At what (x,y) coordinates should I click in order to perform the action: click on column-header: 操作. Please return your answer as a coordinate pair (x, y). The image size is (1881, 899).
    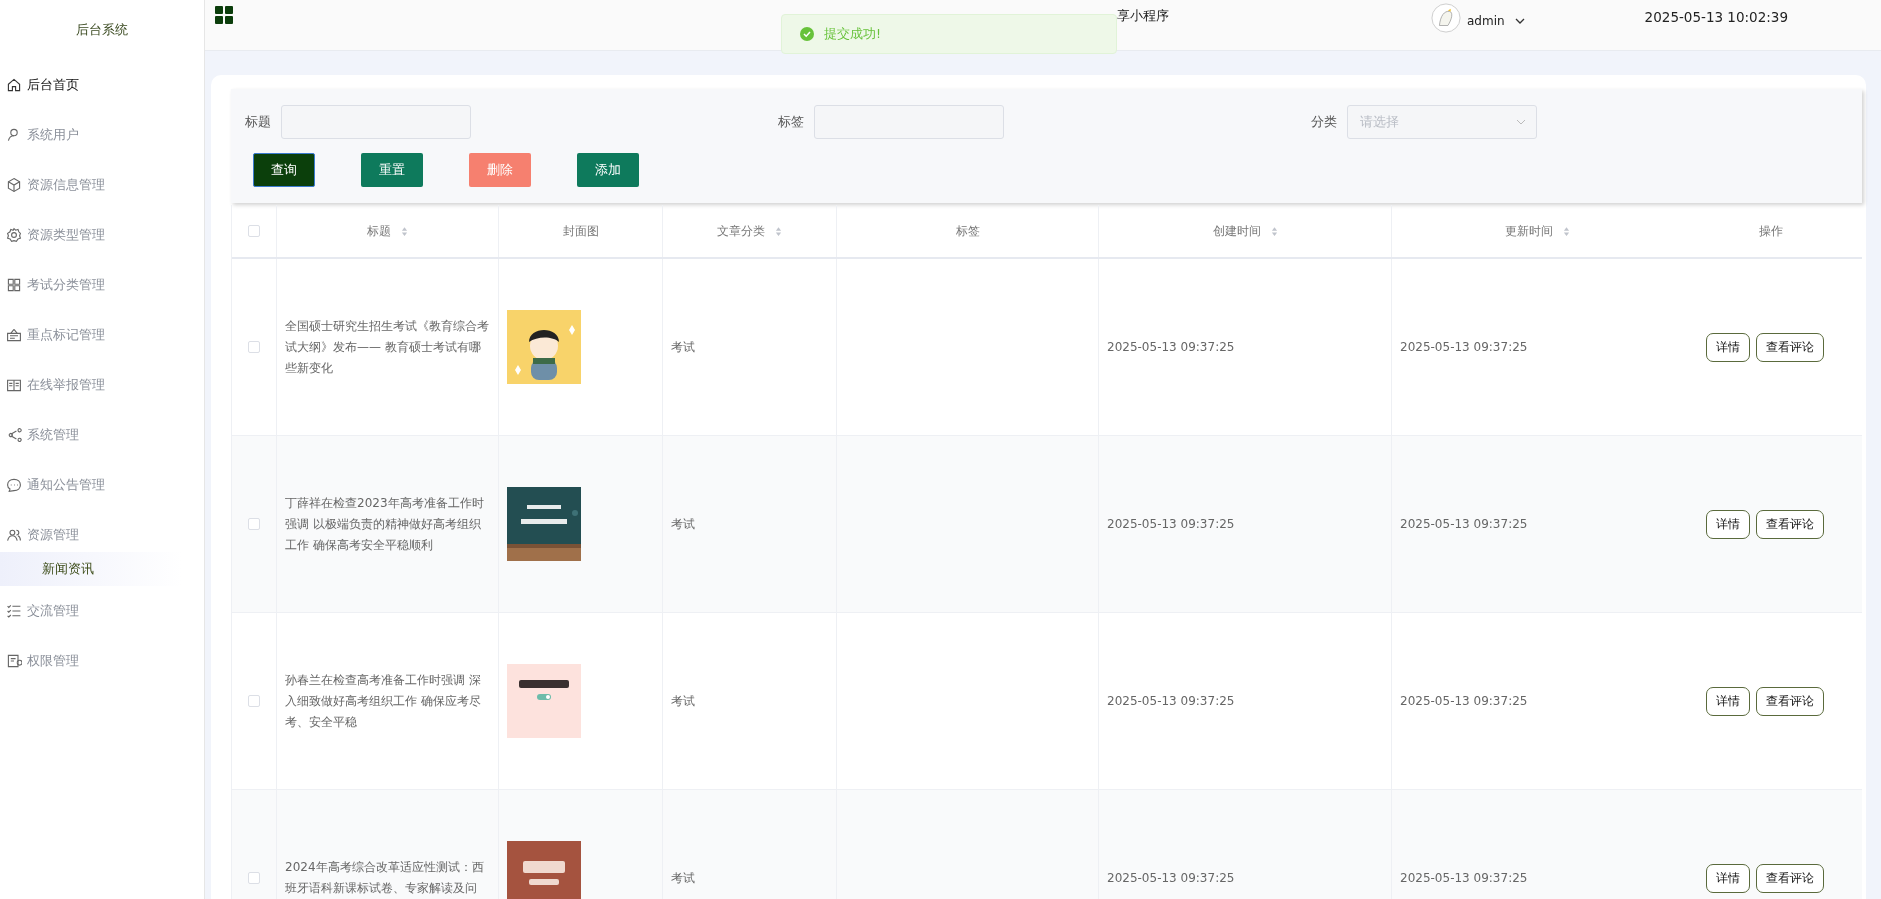
    Looking at the image, I should click on (1771, 231).